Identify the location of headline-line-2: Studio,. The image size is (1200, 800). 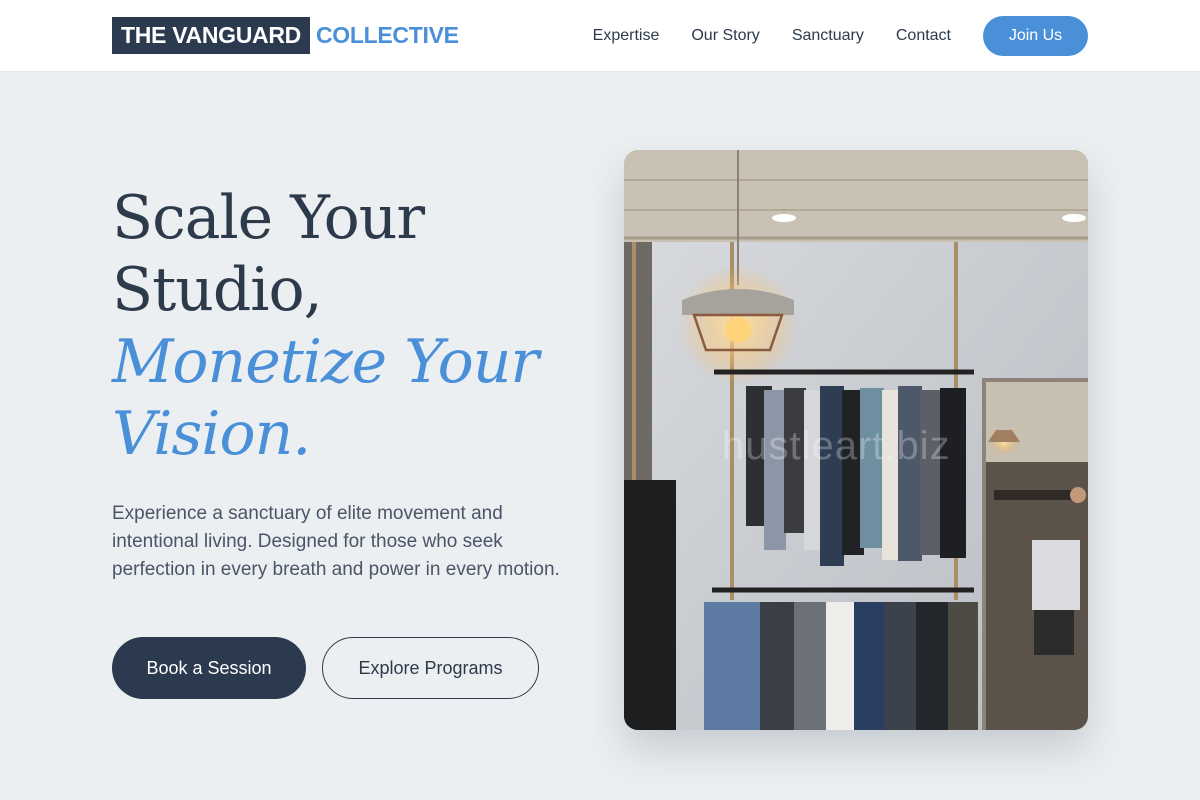
(217, 290).